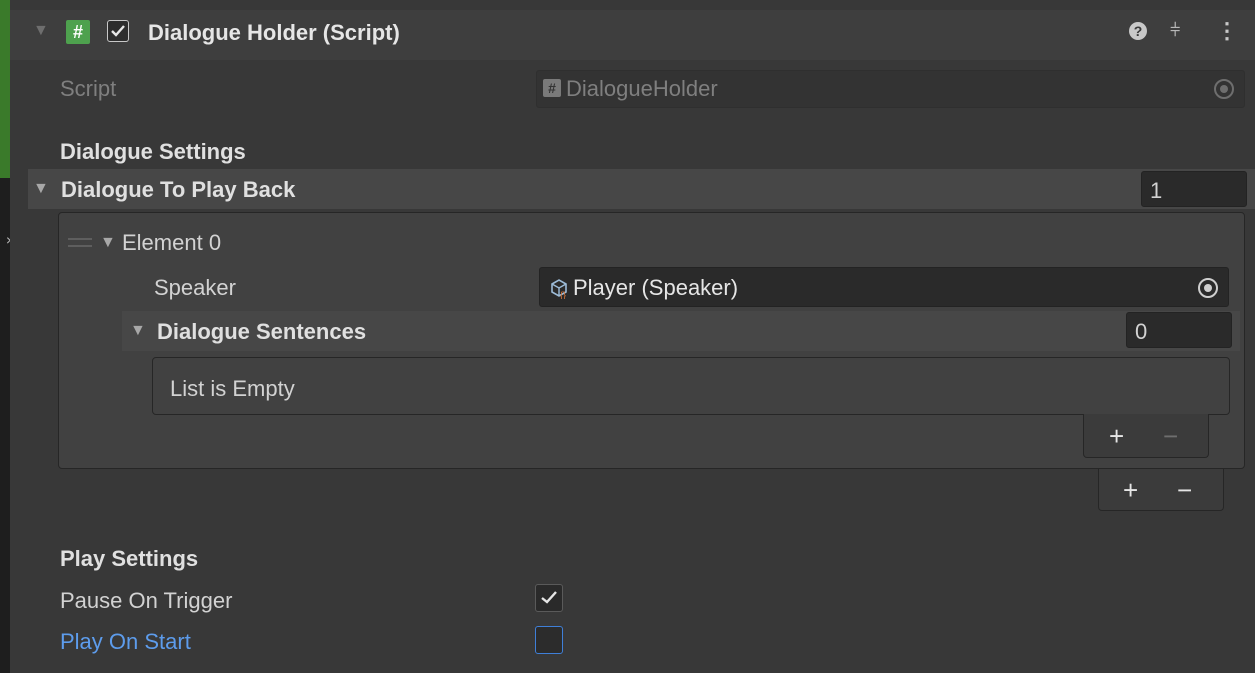 This screenshot has height=673, width=1255. Describe the element at coordinates (691, 386) in the screenshot. I see `sentences-list-box` at that location.